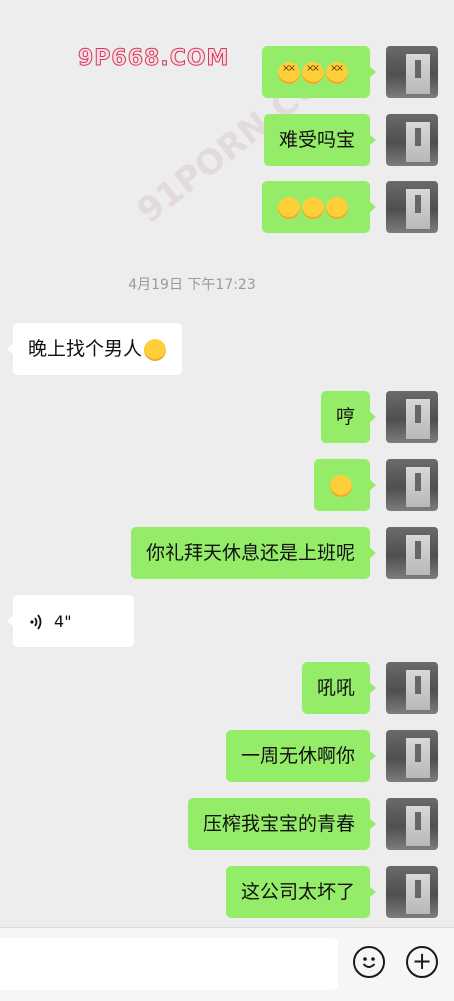 The width and height of the screenshot is (454, 1001). I want to click on message-bubble: 晚上找个男人, so click(94, 349).